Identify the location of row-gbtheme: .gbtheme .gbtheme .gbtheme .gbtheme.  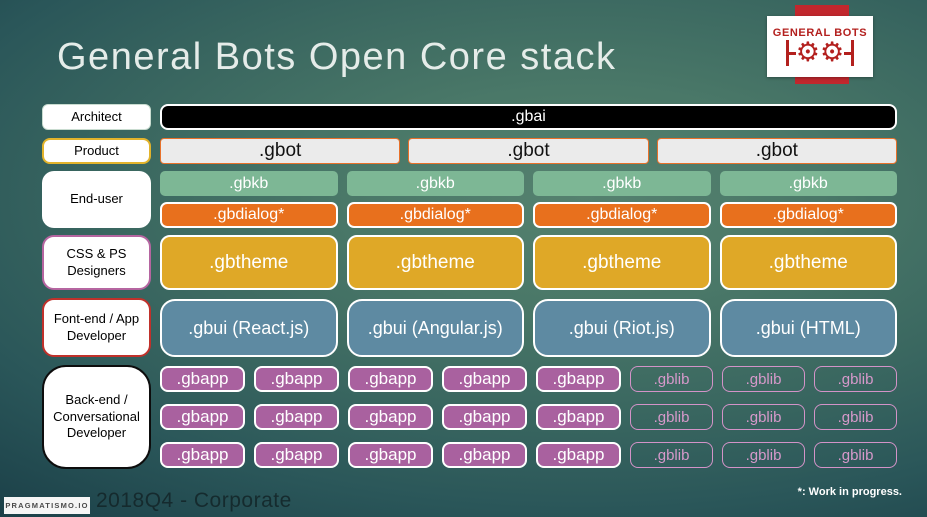
(528, 262).